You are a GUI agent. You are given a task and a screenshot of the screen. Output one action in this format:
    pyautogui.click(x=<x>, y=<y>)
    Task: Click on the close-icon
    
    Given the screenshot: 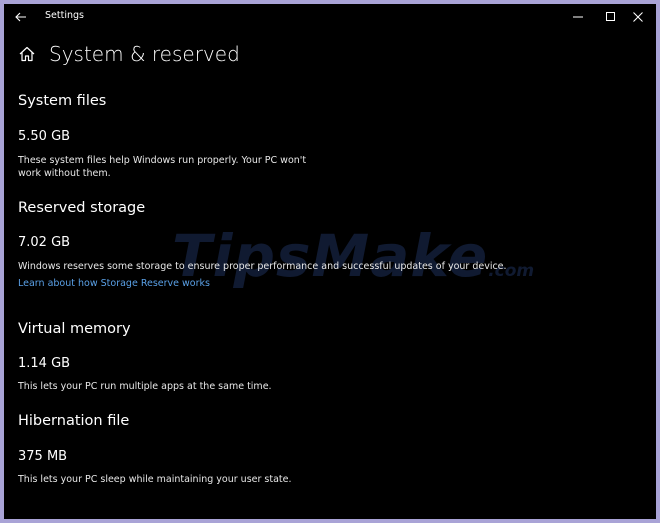 What is the action you would take?
    pyautogui.click(x=638, y=17)
    